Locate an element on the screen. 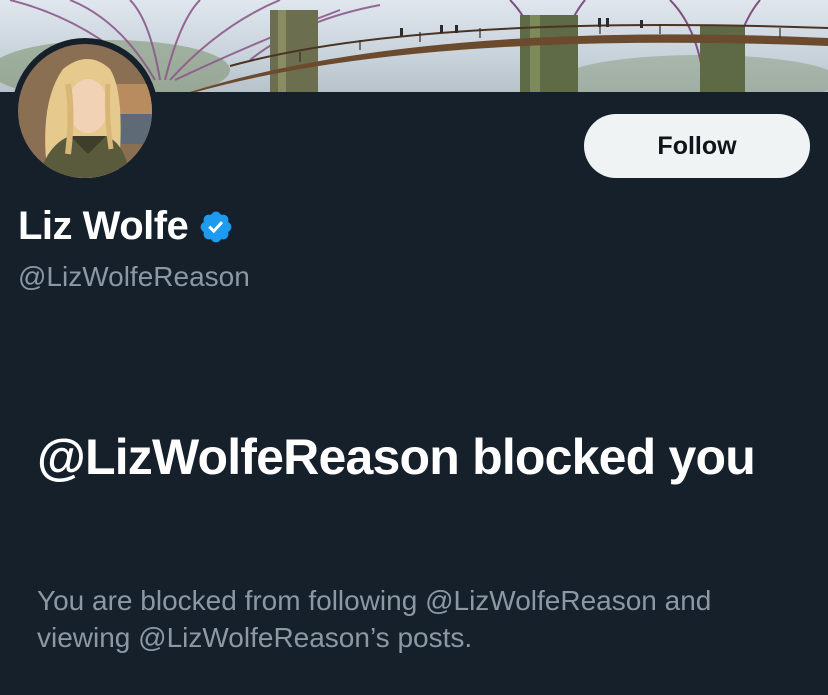  avatar-image is located at coordinates (85, 111).